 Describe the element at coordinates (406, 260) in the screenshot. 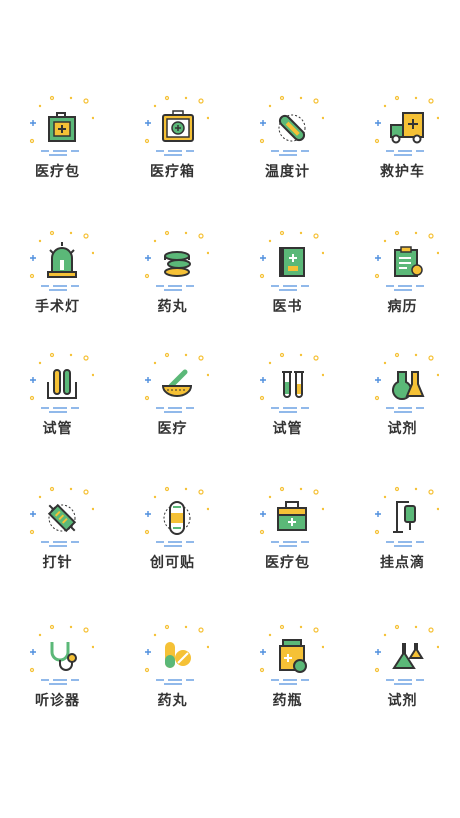

I see `medical-record-icon` at that location.